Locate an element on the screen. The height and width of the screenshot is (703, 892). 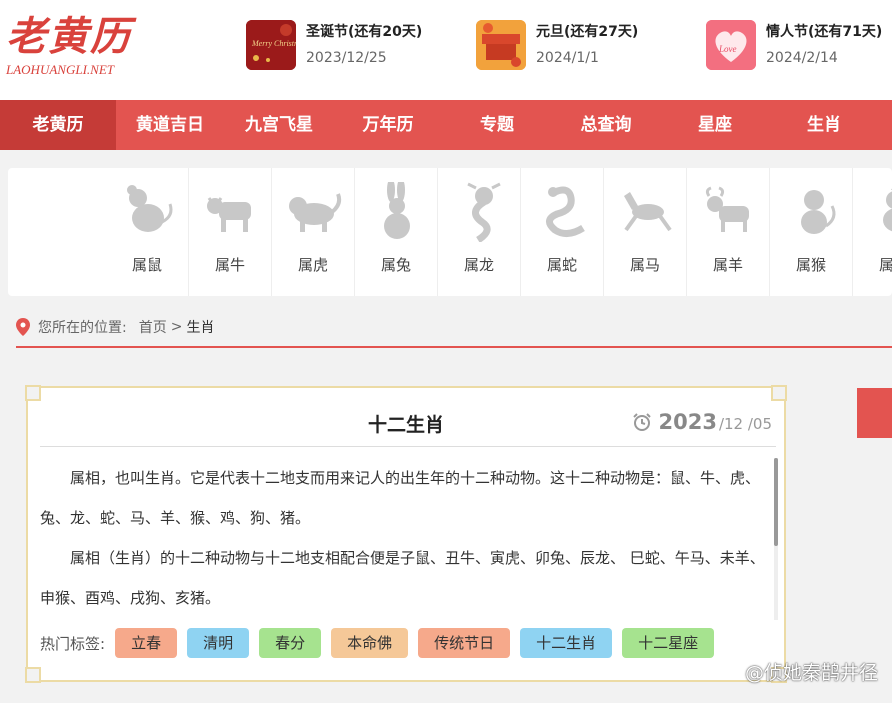
heart-icon: Love is located at coordinates (731, 45).